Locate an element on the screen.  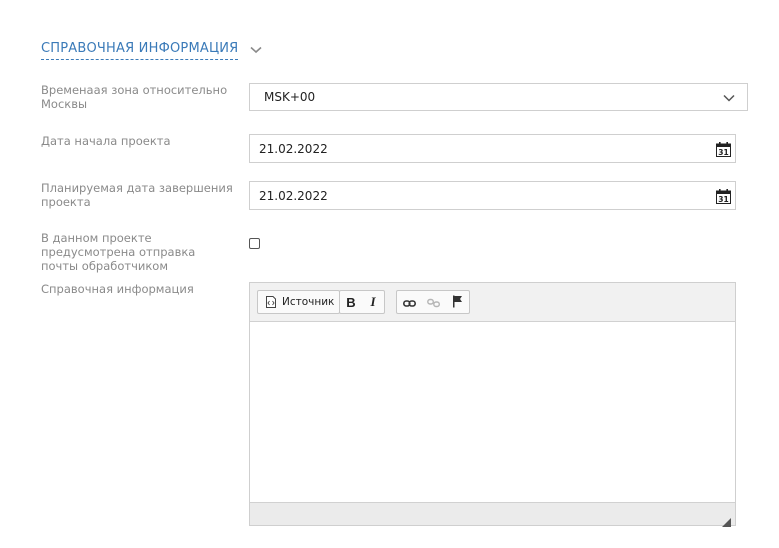
start-date-value: 21.02.2022 is located at coordinates (293, 148).